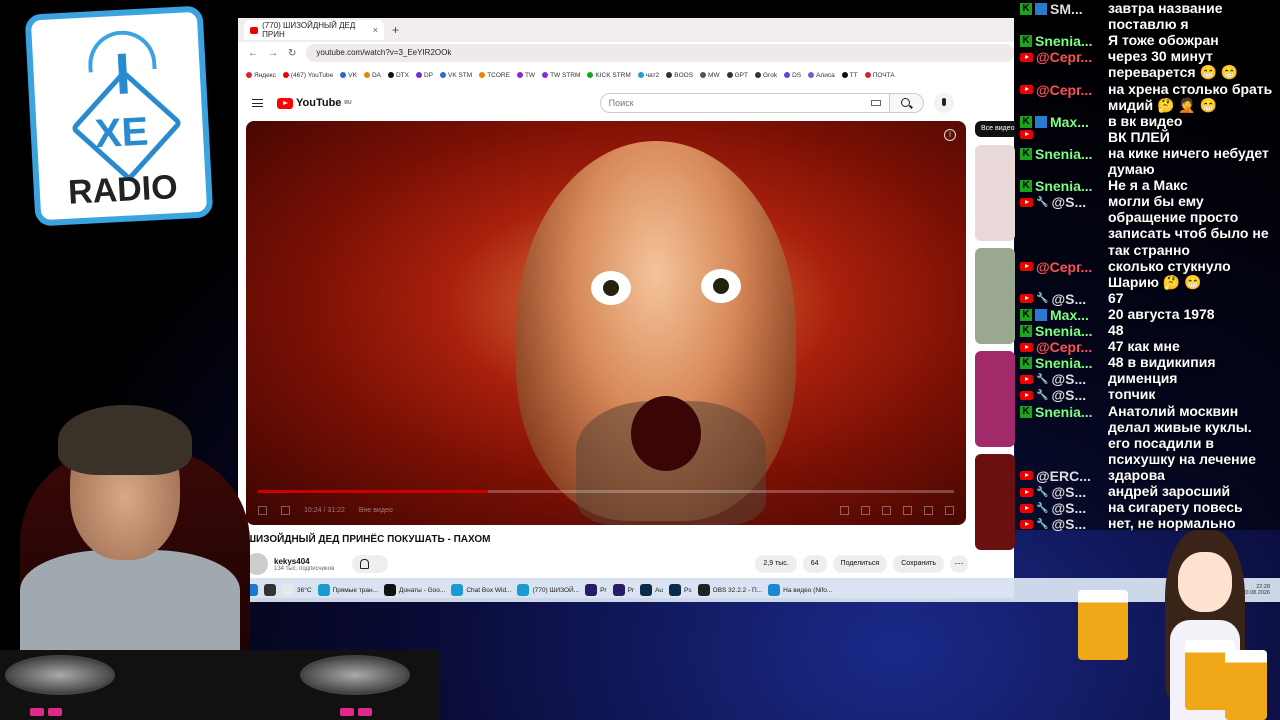 This screenshot has height=720, width=1280. I want to click on chat-message: на хрена столько брать, so click(1190, 88).